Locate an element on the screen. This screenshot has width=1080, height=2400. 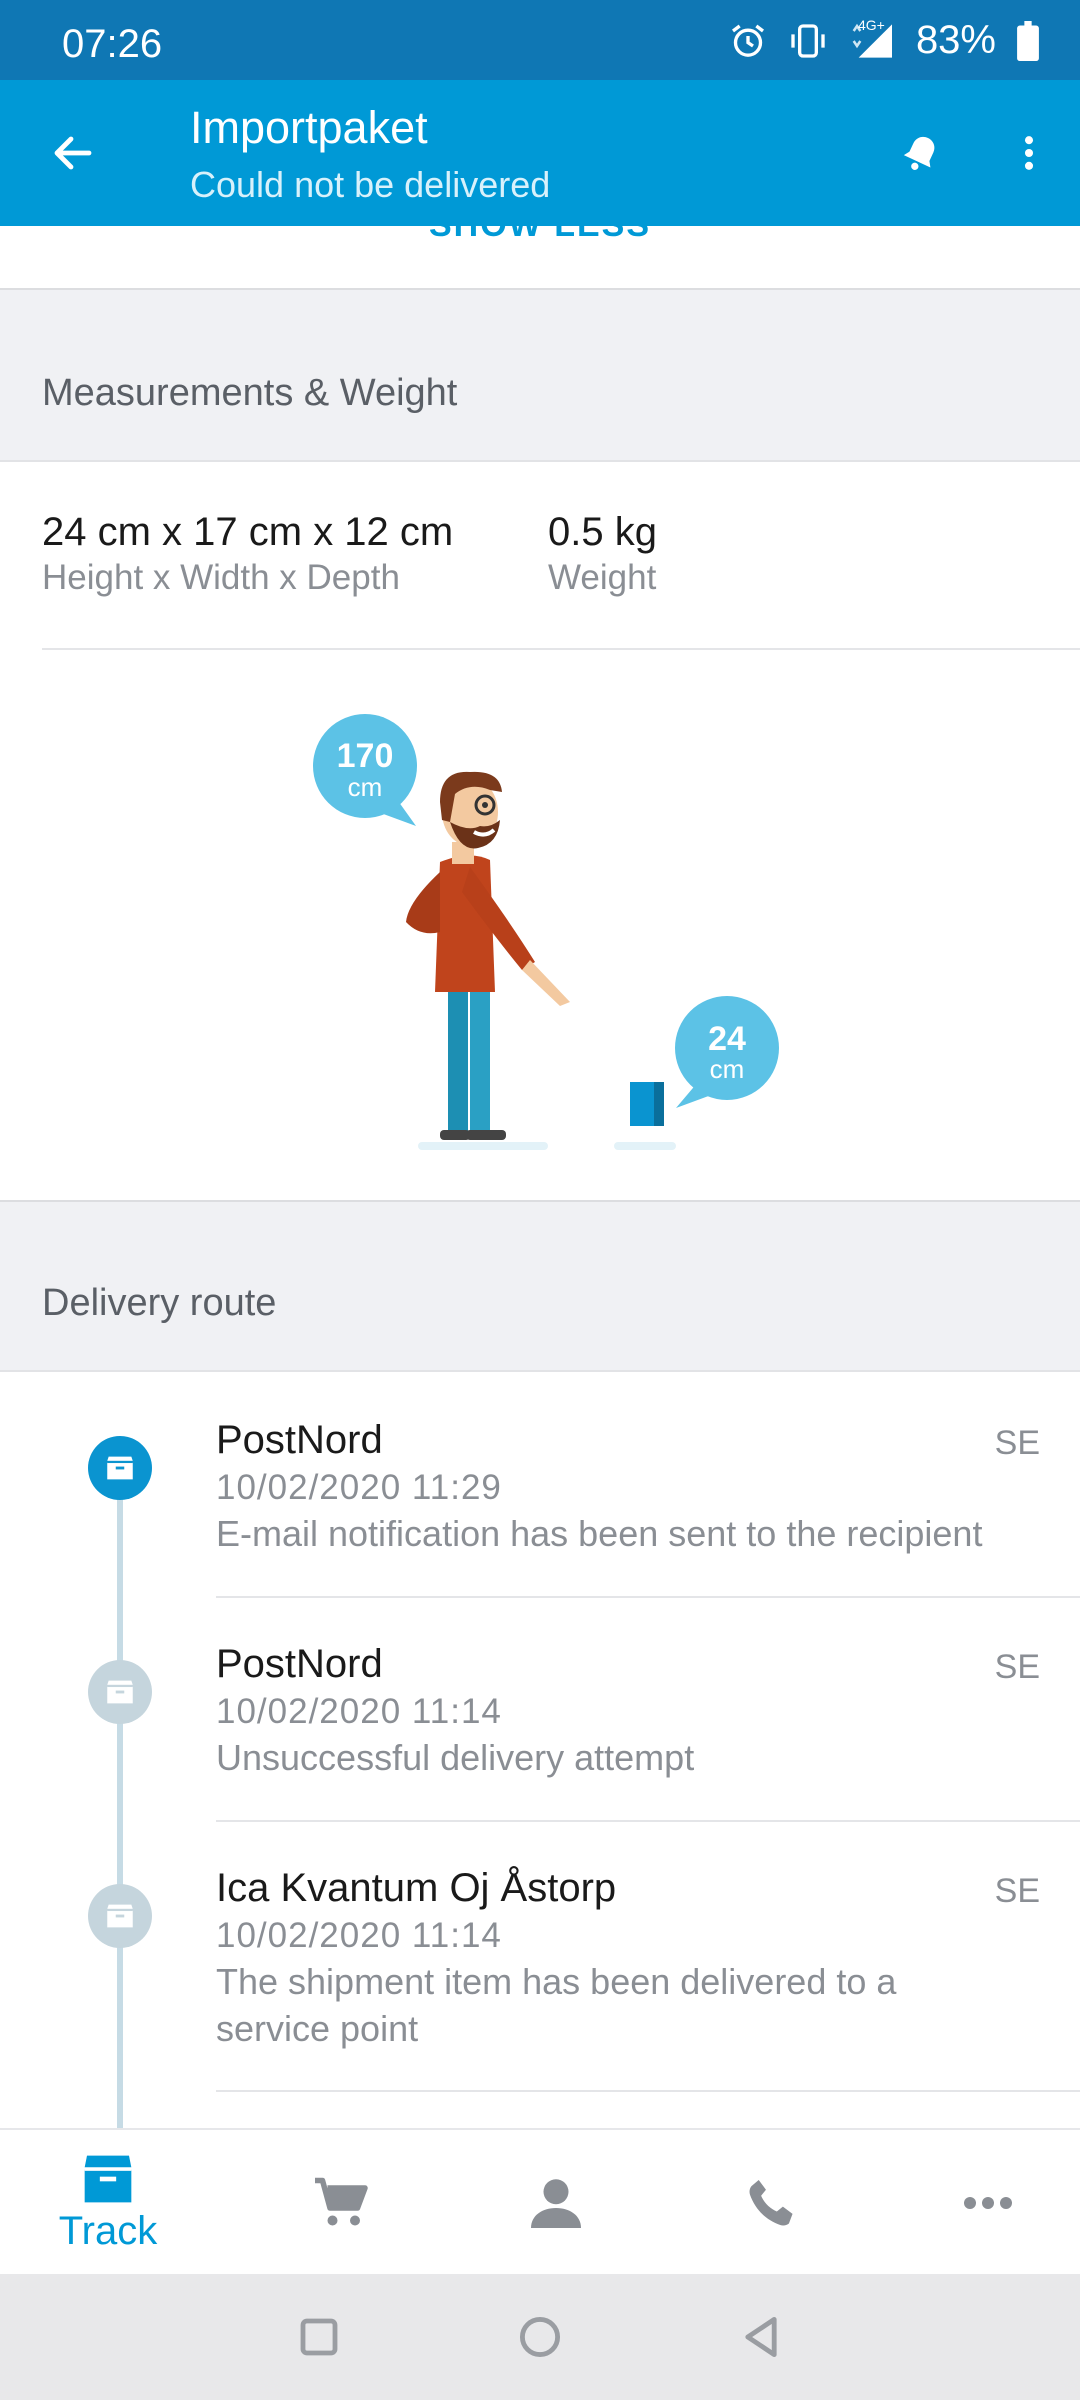
page-title: Importpaket is located at coordinates (309, 127).